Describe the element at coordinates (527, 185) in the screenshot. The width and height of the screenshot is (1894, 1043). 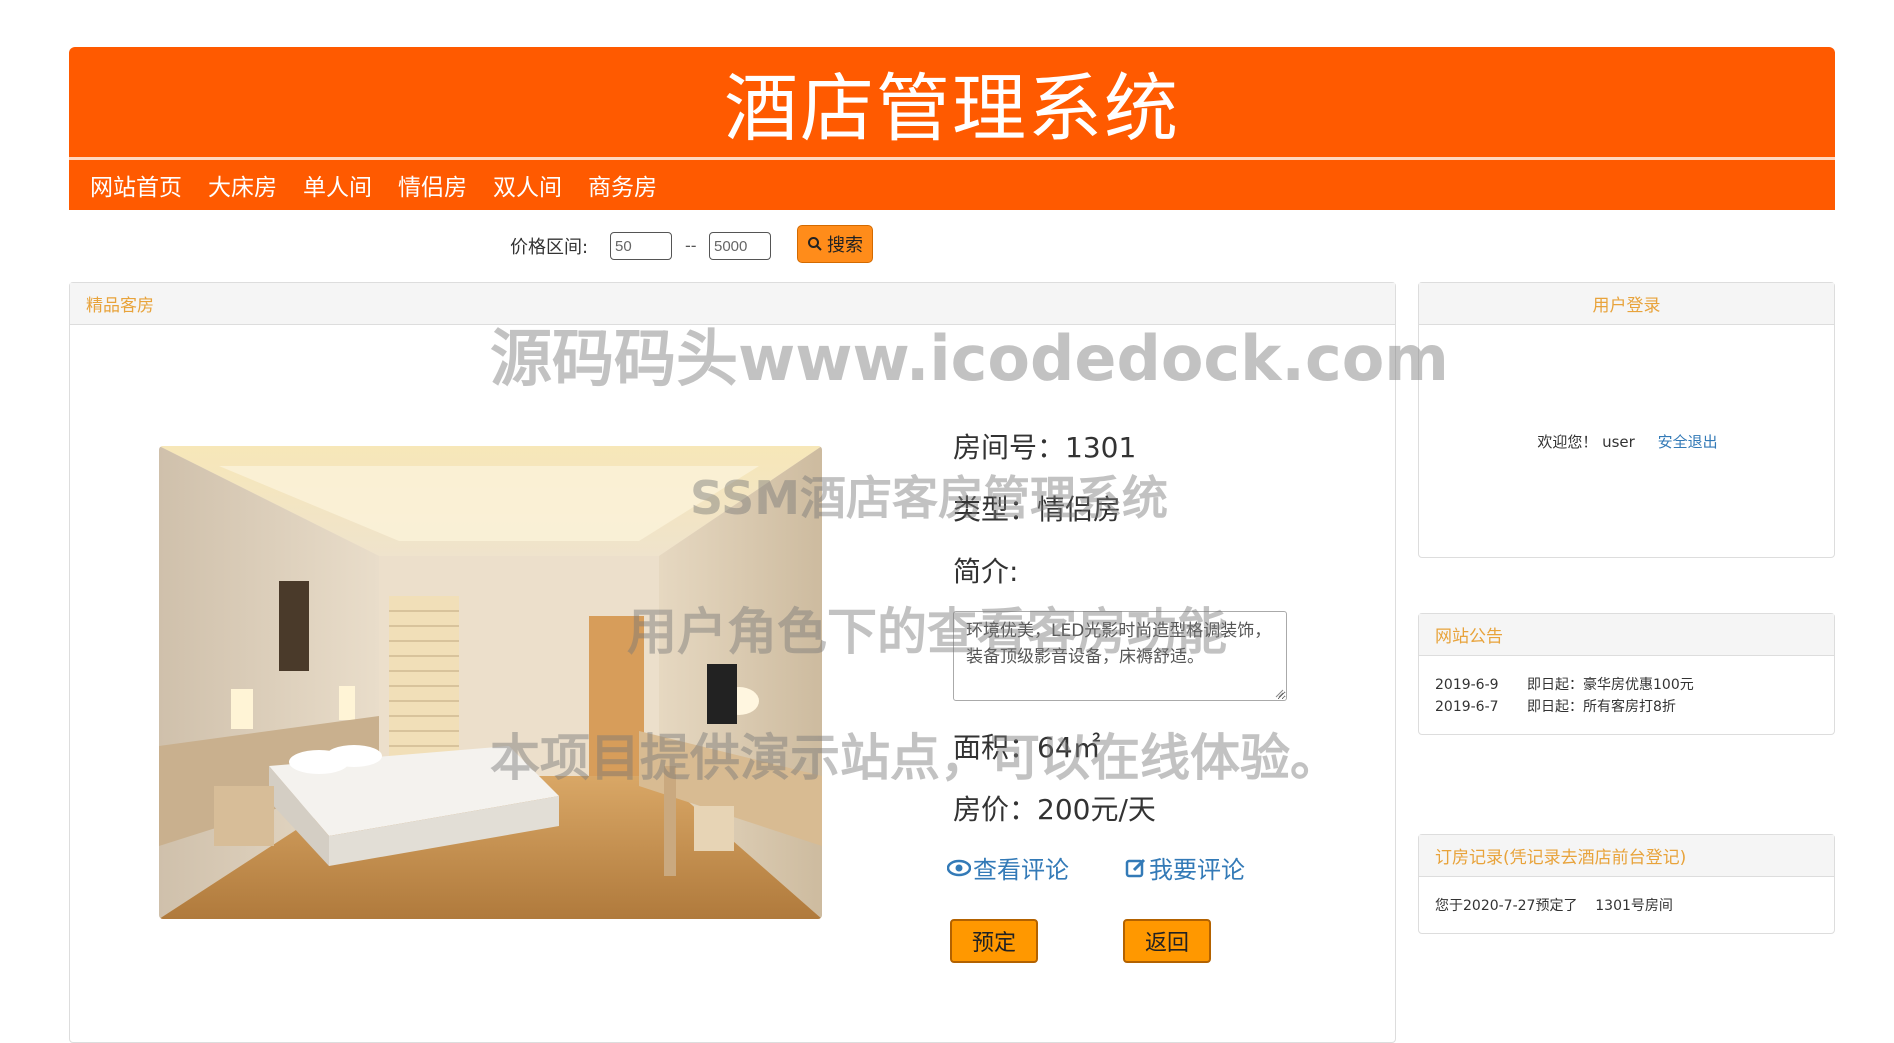
I see `nav-twin-room: 双人间` at that location.